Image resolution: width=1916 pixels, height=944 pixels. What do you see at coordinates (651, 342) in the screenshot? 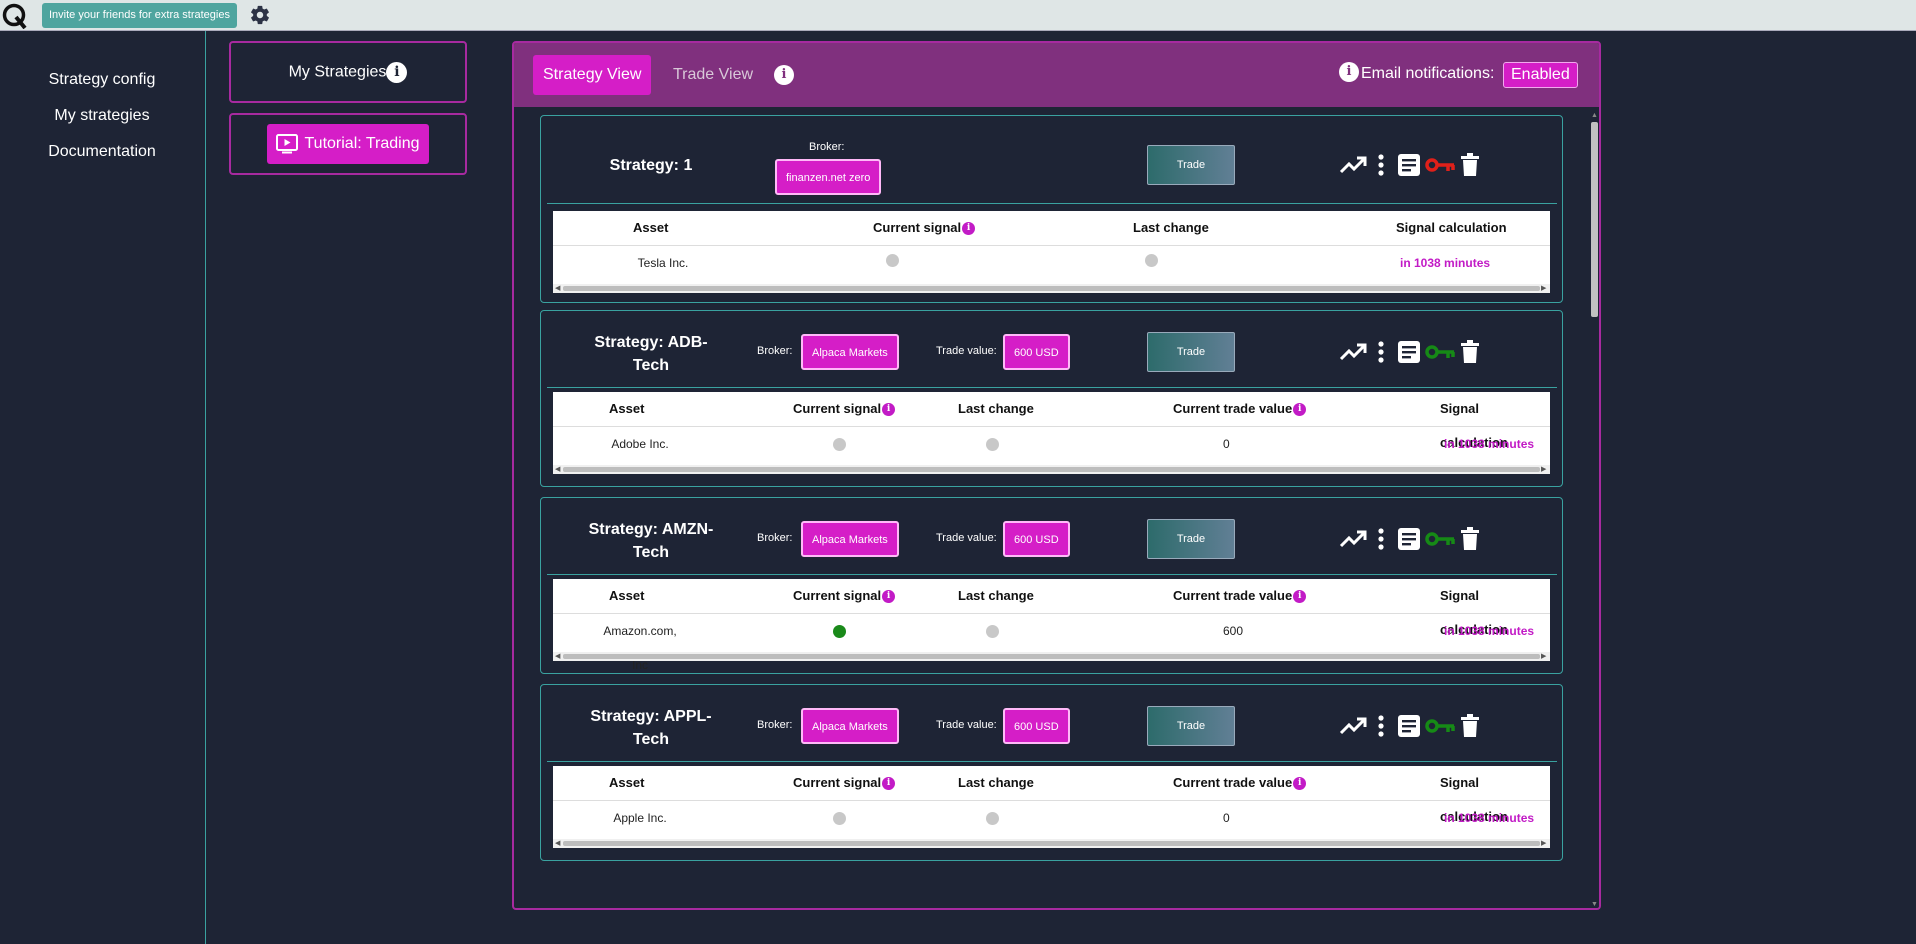
I see `strategy-title-line: Strategy: ADB-` at bounding box center [651, 342].